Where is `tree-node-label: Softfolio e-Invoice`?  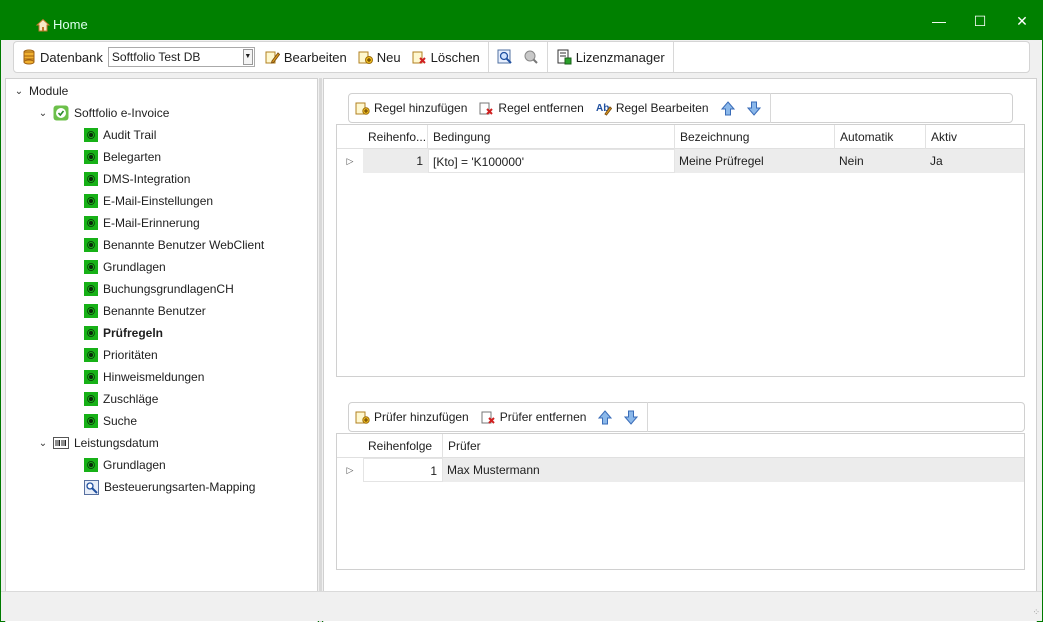 tree-node-label: Softfolio e-Invoice is located at coordinates (122, 113).